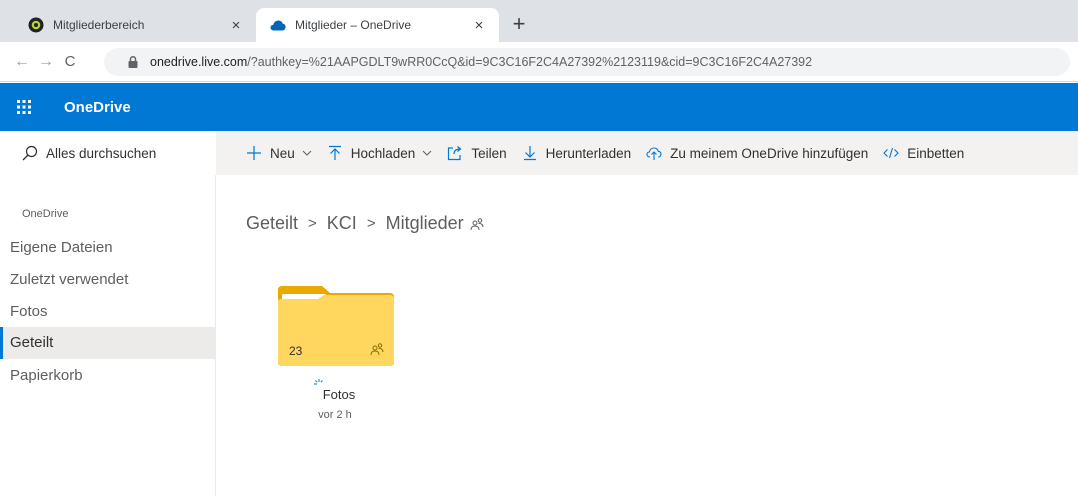 The width and height of the screenshot is (1078, 496). What do you see at coordinates (455, 153) in the screenshot?
I see `share-icon` at bounding box center [455, 153].